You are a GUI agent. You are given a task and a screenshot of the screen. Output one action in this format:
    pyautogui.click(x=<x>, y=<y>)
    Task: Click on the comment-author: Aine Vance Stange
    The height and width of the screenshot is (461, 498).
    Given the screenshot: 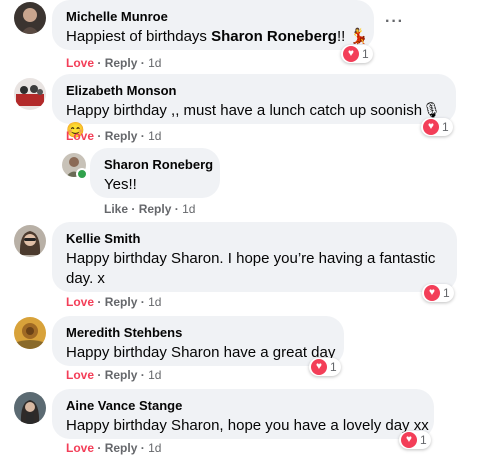 What is the action you would take?
    pyautogui.click(x=124, y=405)
    